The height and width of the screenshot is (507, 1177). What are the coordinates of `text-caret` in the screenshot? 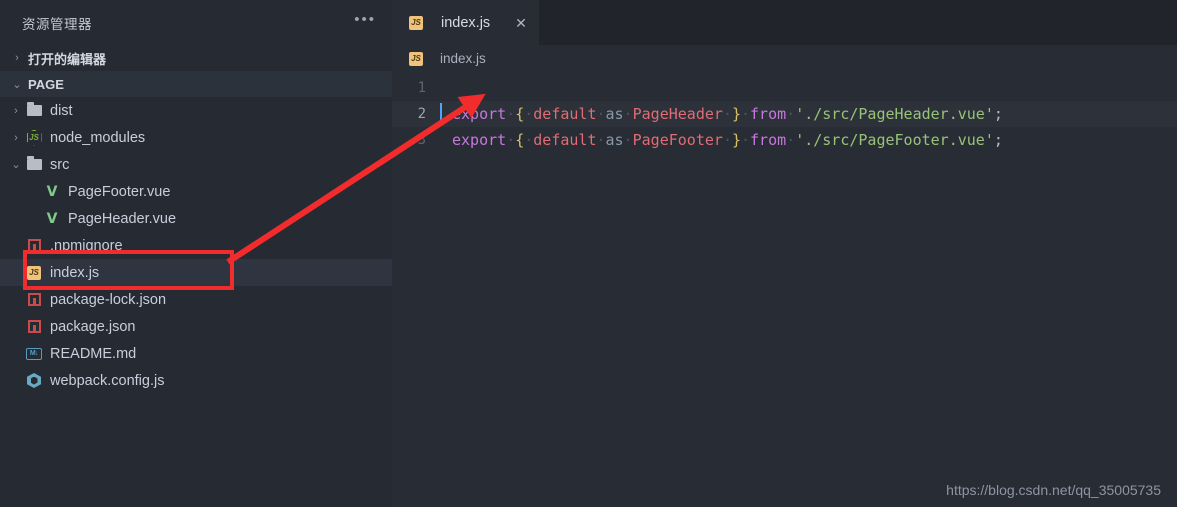 It's located at (441, 114).